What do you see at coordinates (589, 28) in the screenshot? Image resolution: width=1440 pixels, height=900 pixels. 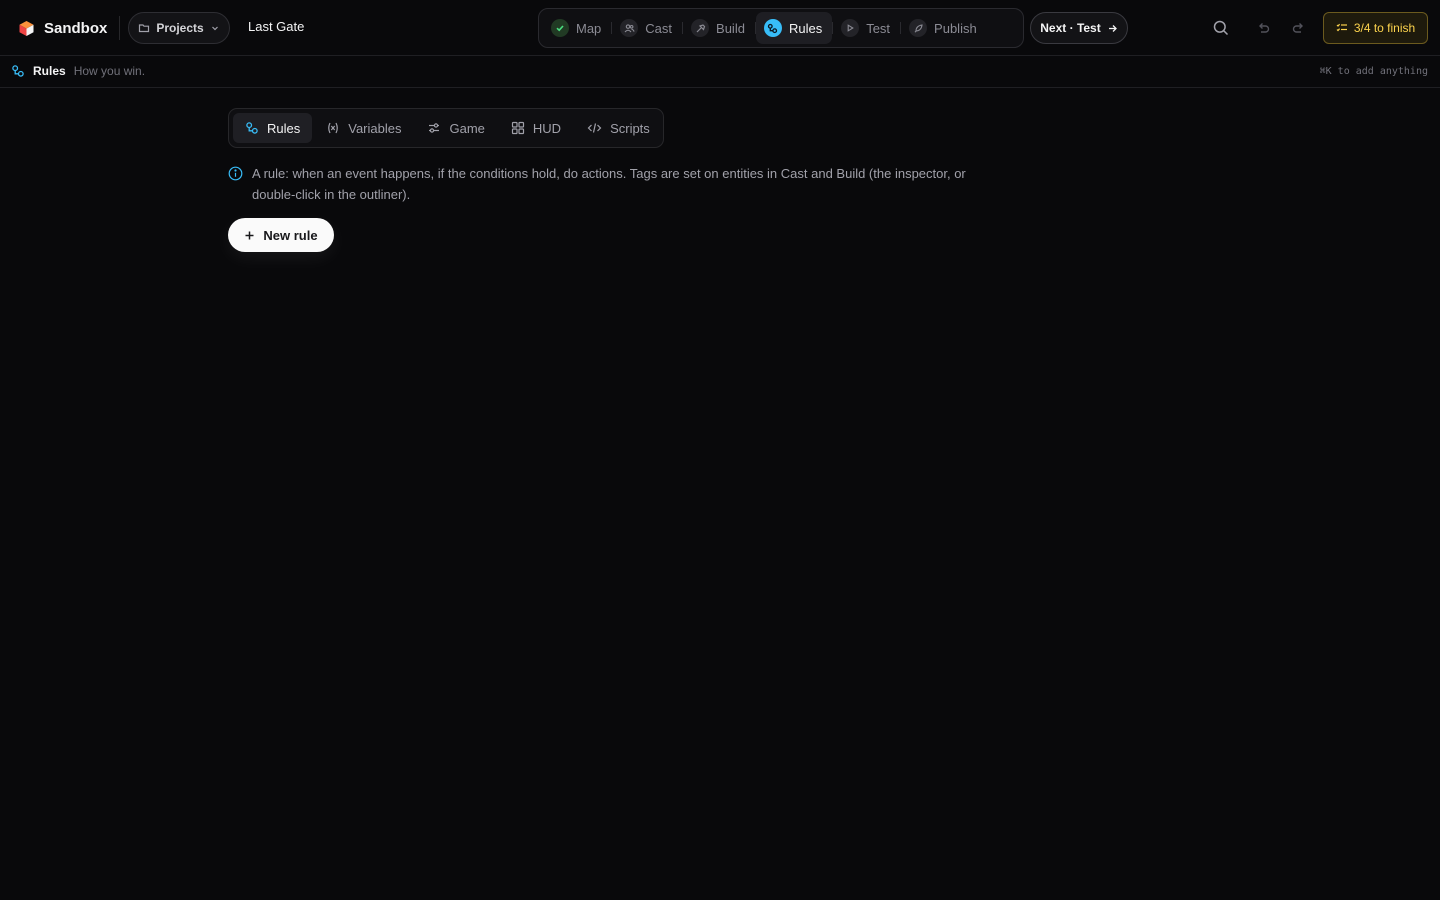 I see `step-label: Map` at bounding box center [589, 28].